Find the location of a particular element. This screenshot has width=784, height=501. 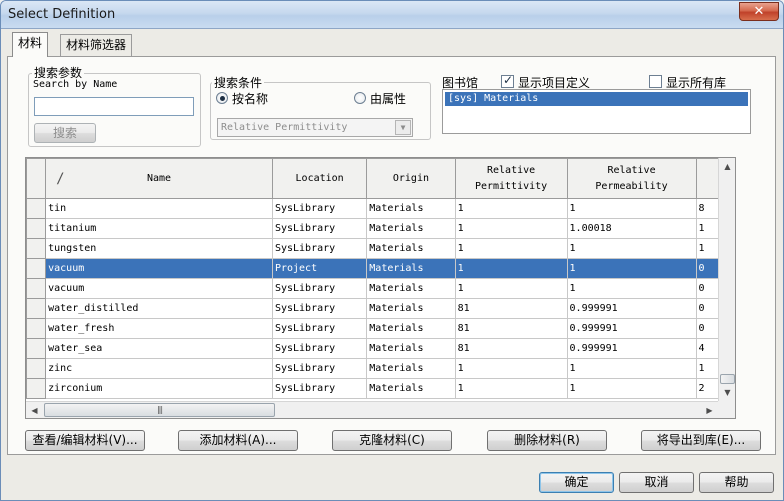

close-button: ✕ is located at coordinates (759, 11).